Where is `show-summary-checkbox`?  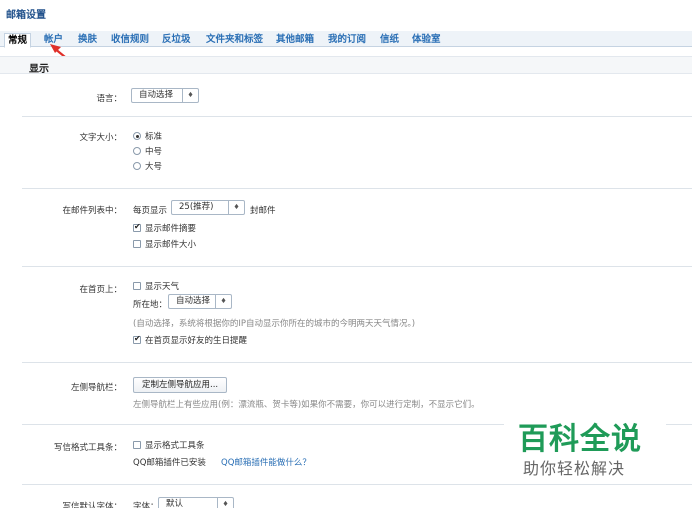 show-summary-checkbox is located at coordinates (137, 227).